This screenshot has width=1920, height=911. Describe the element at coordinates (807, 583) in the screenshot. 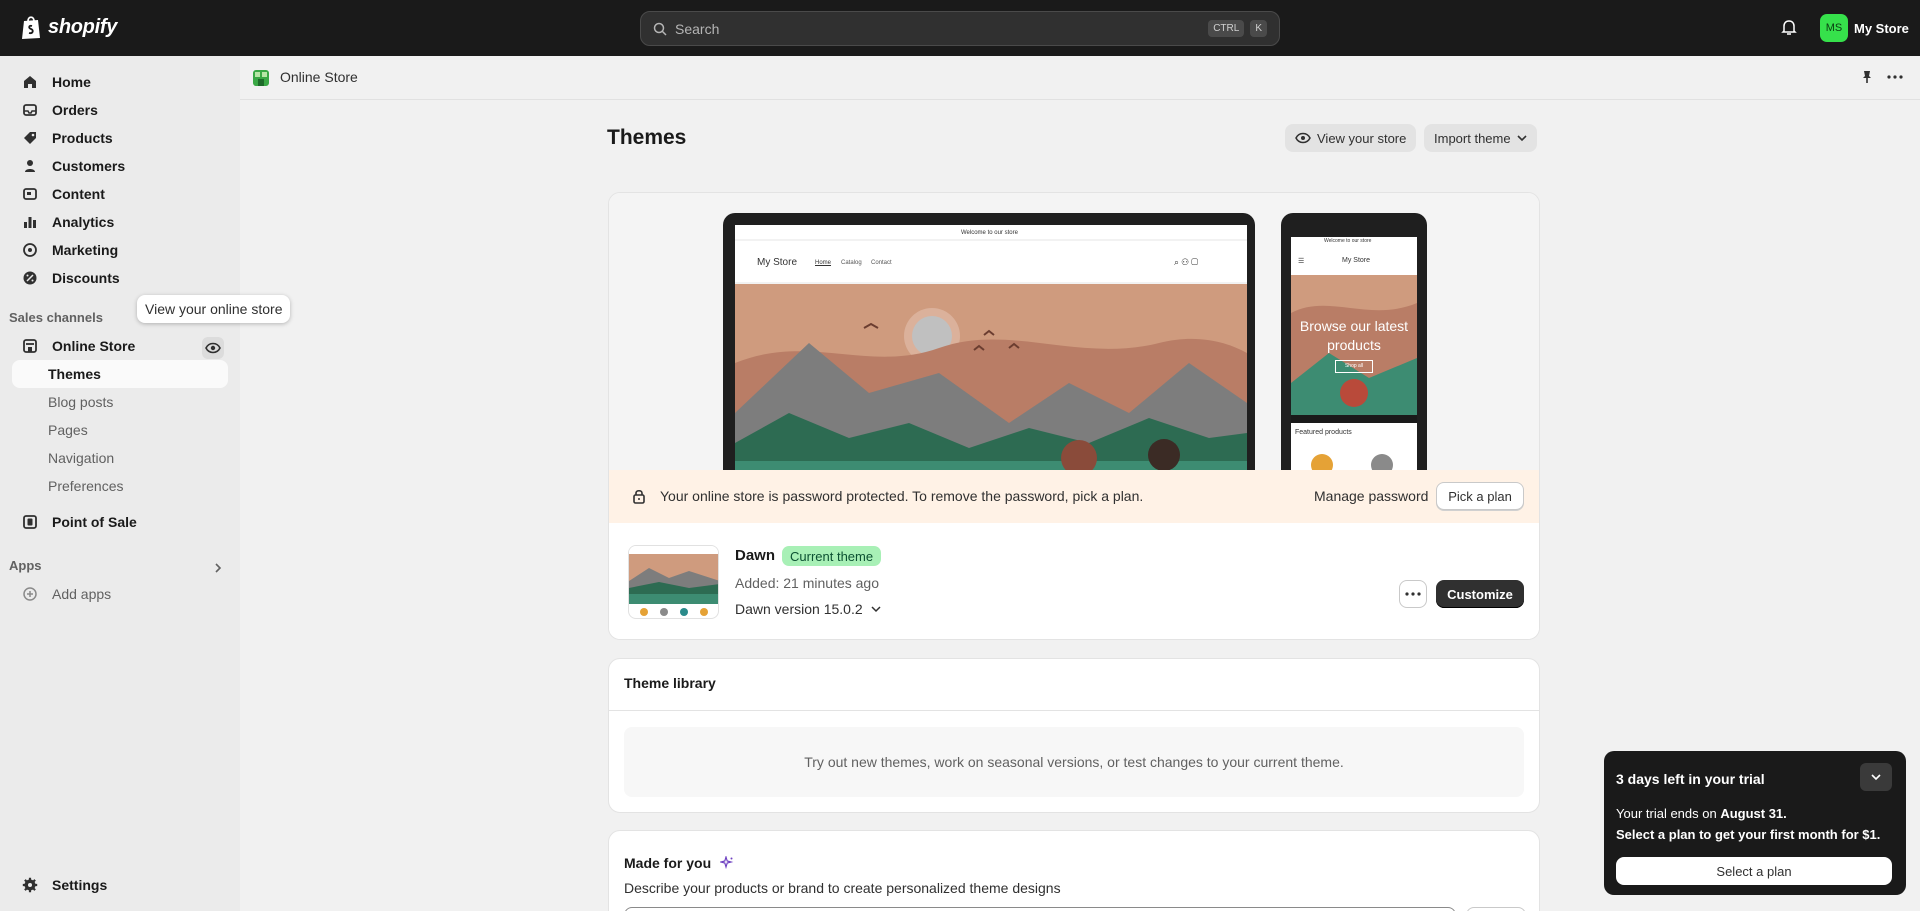

I see `theme-added-time: Added: 21 minutes ago` at that location.